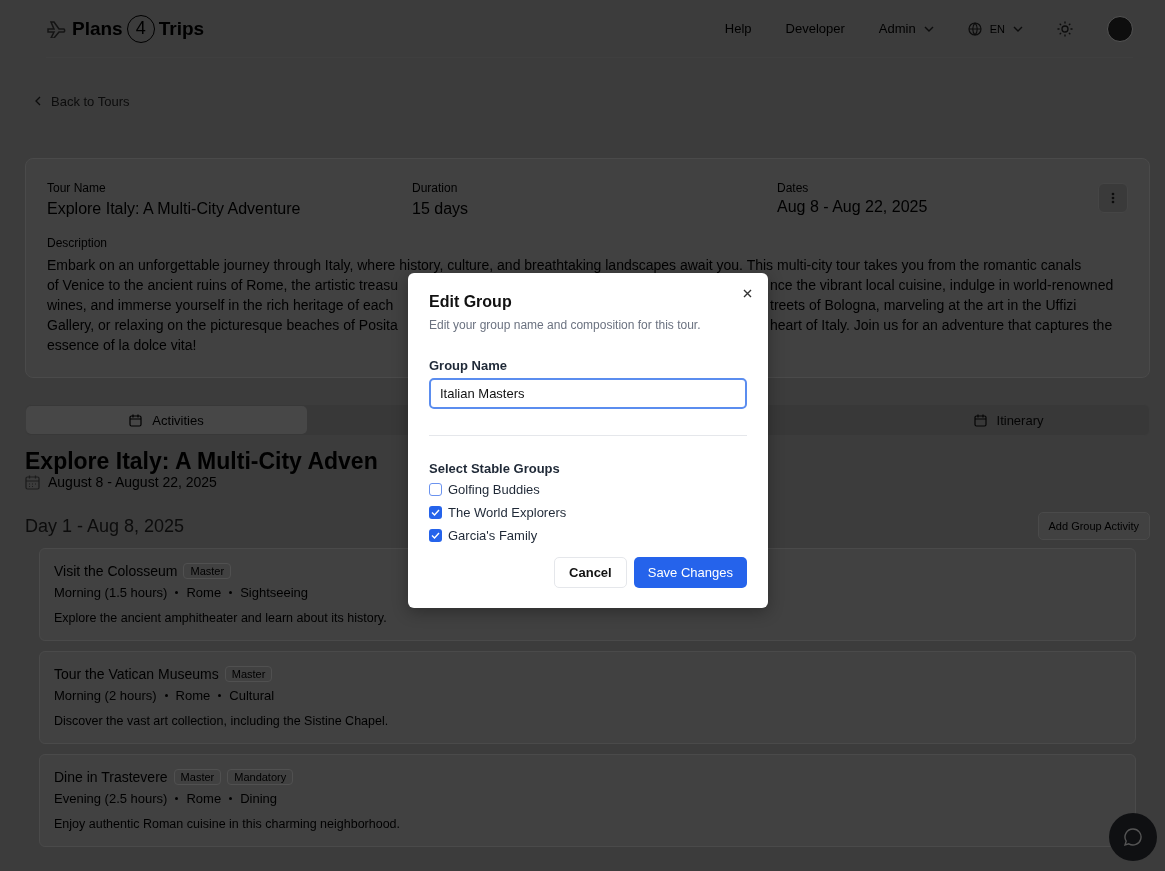 The width and height of the screenshot is (1165, 871). Describe the element at coordinates (111, 777) in the screenshot. I see `activity-title: Dine in Trastevere` at that location.